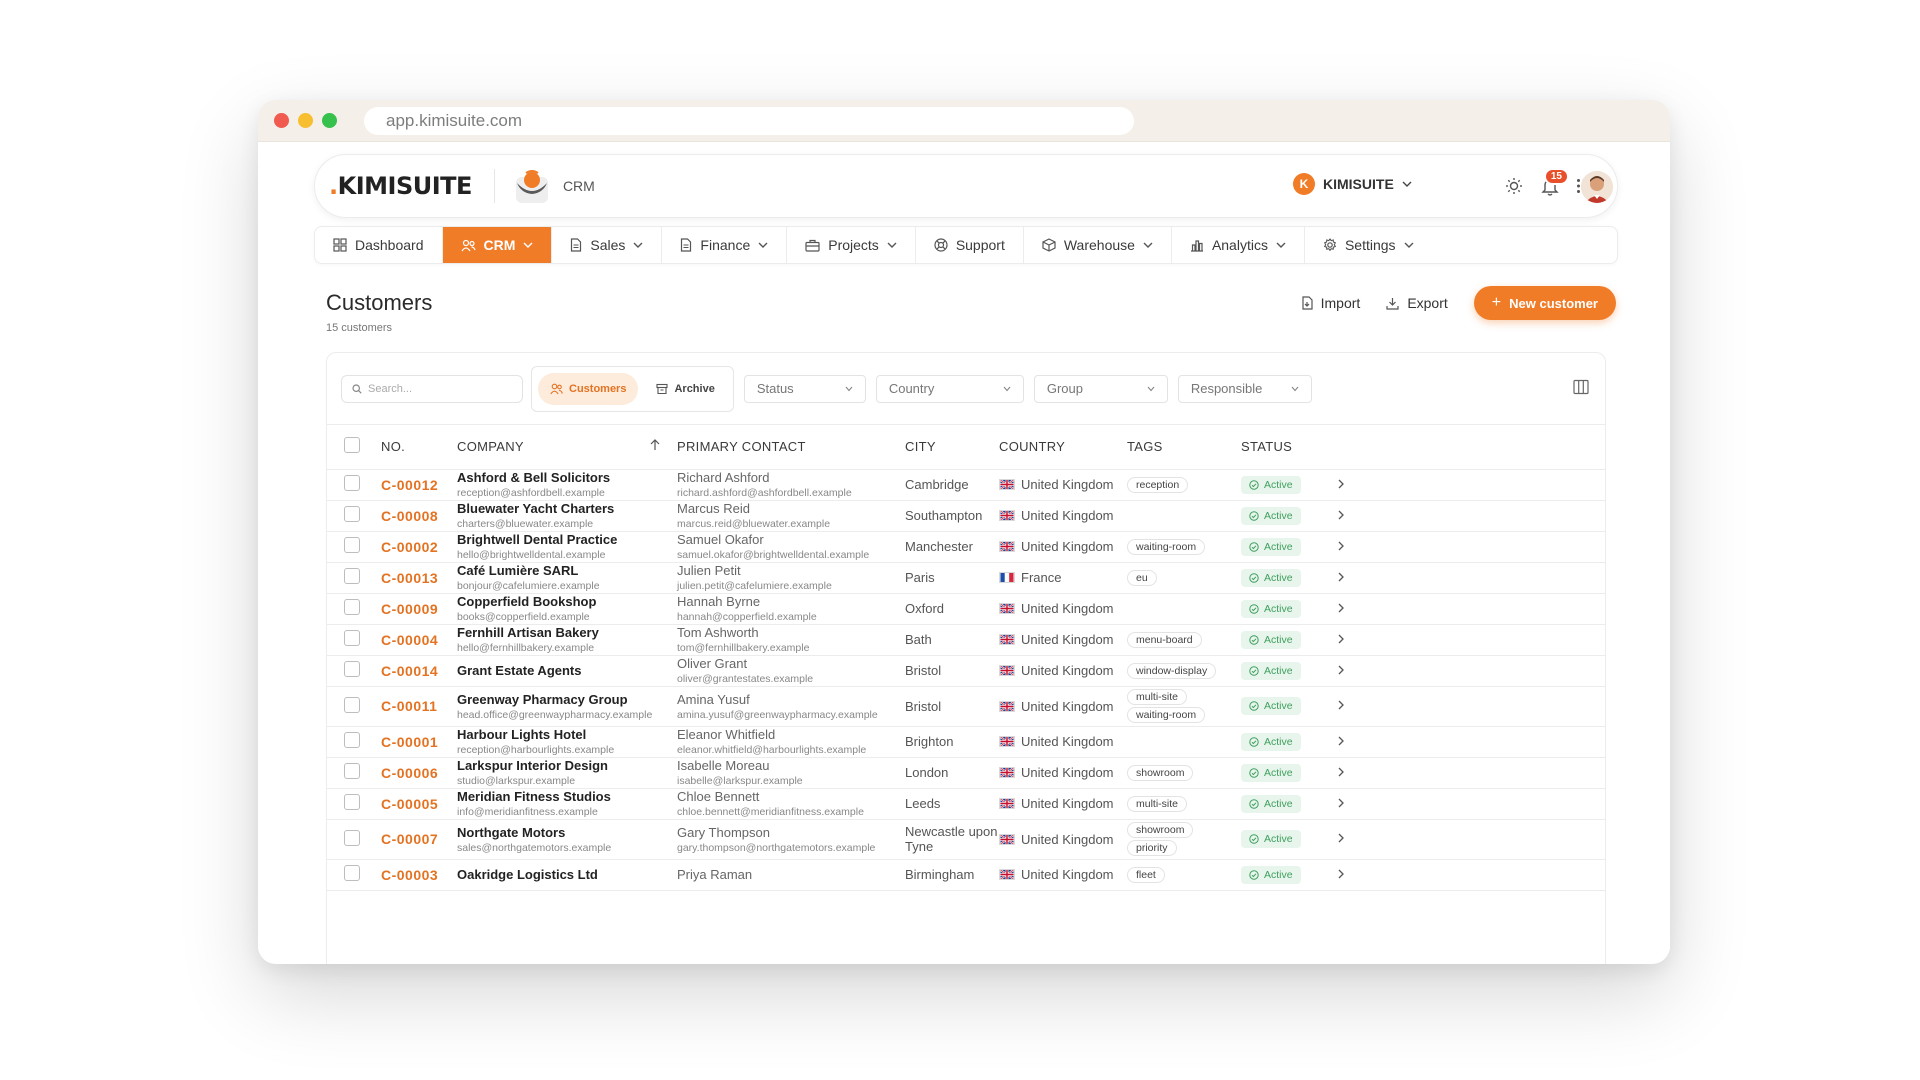  Describe the element at coordinates (970, 245) in the screenshot. I see `nav-item-support: Support` at that location.